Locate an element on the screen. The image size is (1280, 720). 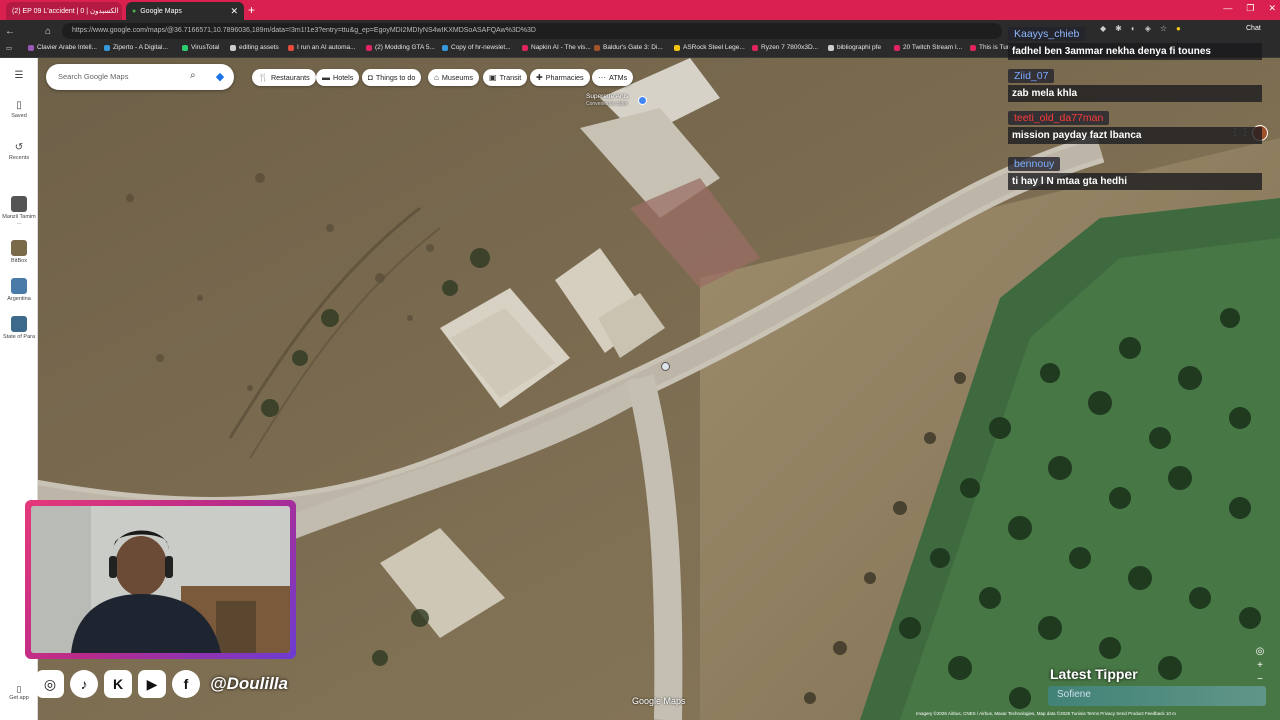
transit-icon: ▣ is located at coordinates (493, 77).